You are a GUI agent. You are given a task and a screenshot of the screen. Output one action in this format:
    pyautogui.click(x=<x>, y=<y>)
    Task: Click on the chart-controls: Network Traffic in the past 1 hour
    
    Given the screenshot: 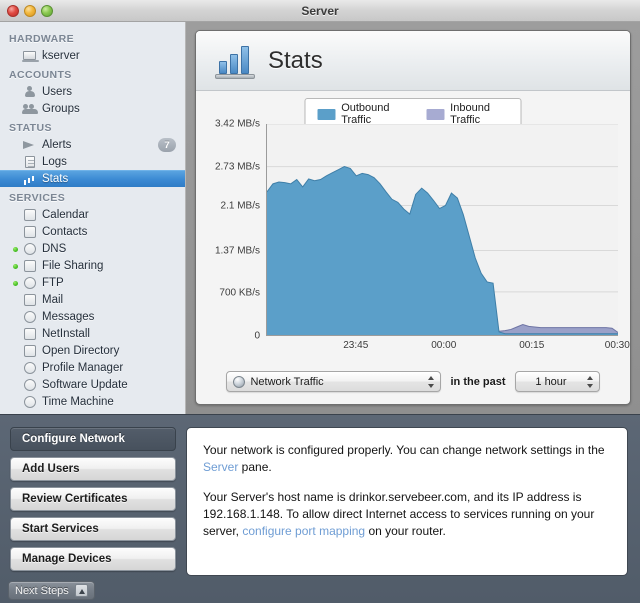 What is the action you would take?
    pyautogui.click(x=413, y=381)
    